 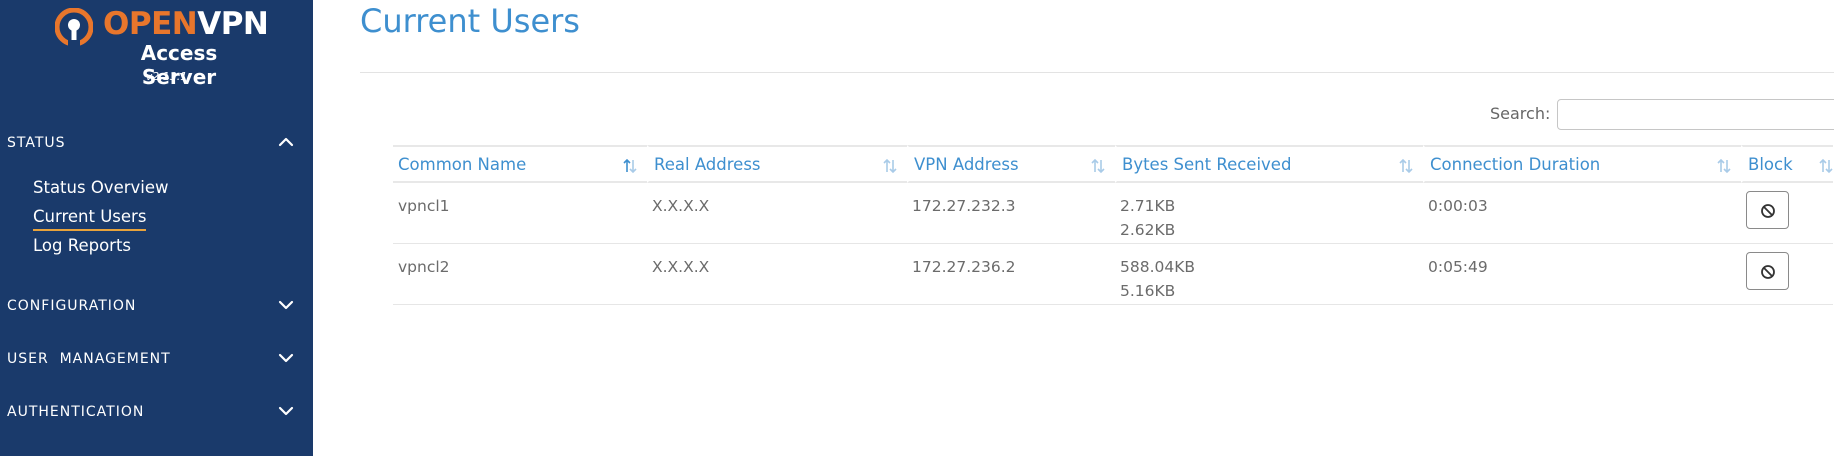 I want to click on column-header-label: Bytes Sent Received, so click(x=1207, y=164).